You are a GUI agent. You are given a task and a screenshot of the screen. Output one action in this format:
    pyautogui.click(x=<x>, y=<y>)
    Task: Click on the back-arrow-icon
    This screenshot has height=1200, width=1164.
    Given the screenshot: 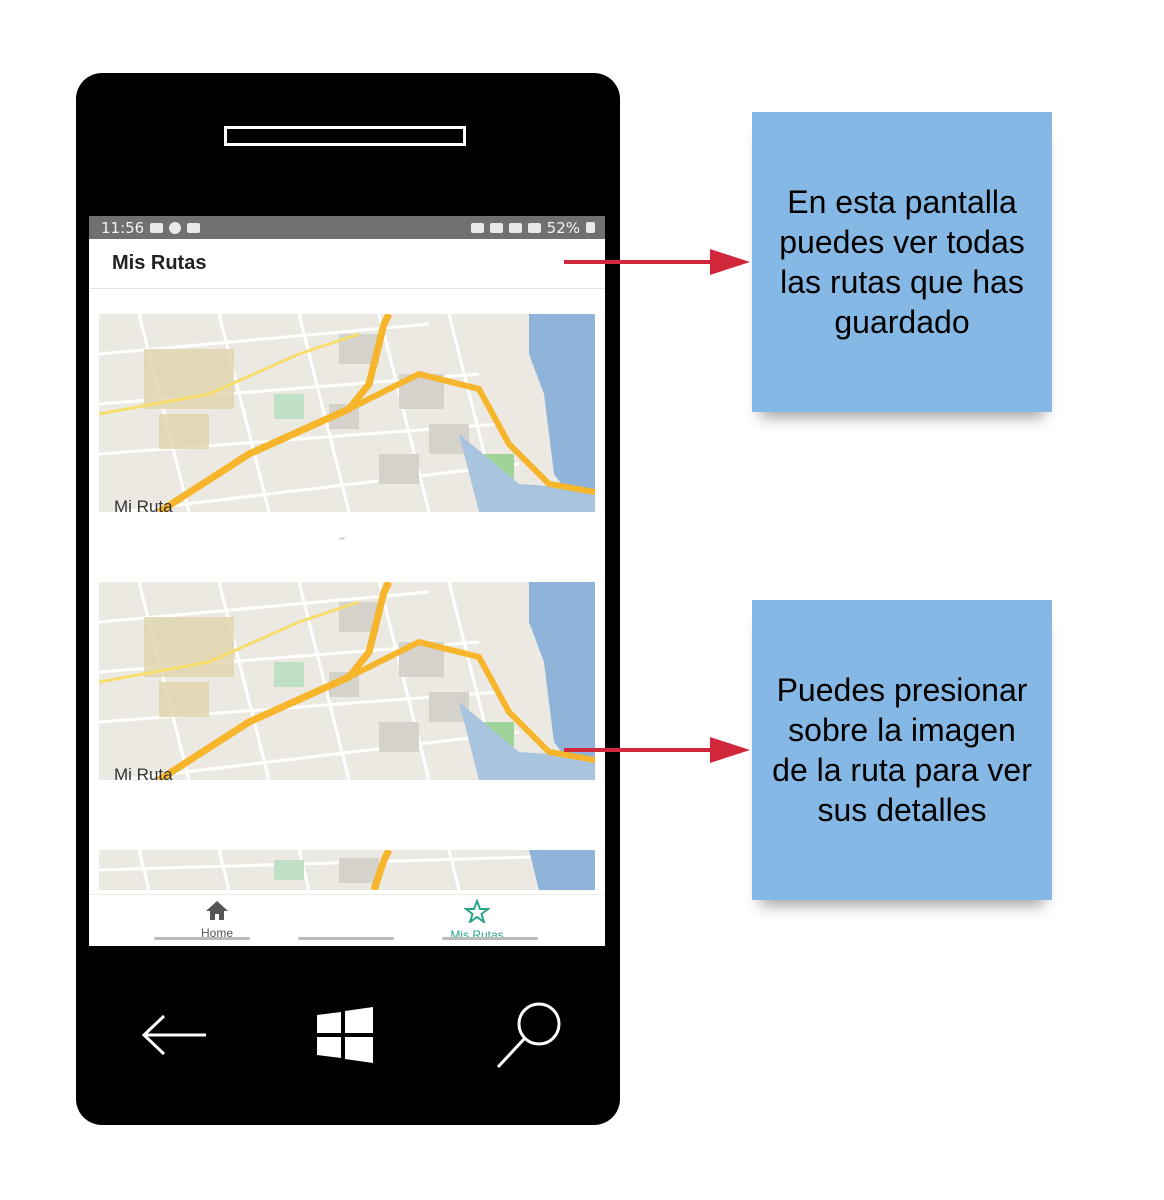 What is the action you would take?
    pyautogui.click(x=175, y=1035)
    